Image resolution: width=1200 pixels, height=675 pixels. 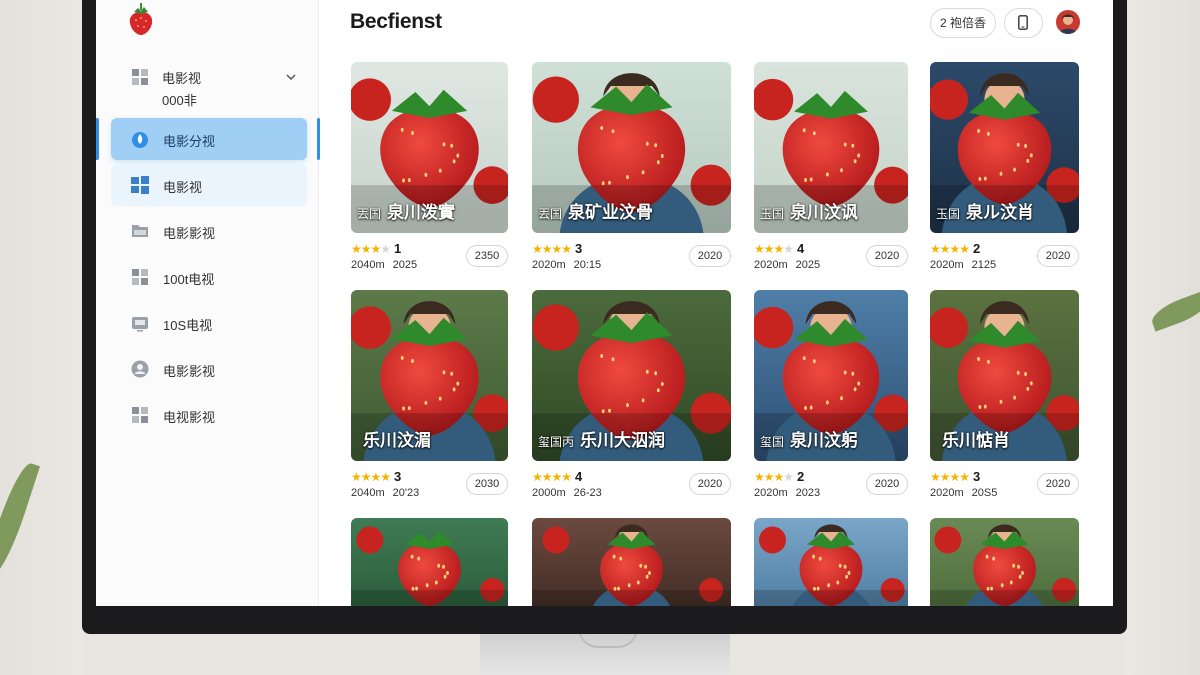 I want to click on movie-rating: ★★★★ 4, so click(x=779, y=248).